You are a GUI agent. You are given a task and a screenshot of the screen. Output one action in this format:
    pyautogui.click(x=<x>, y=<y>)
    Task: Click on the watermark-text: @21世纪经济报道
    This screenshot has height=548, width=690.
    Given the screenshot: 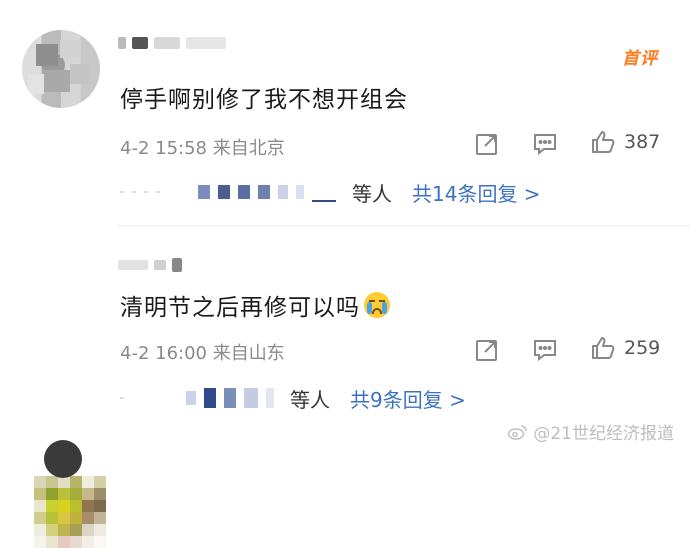 What is the action you would take?
    pyautogui.click(x=603, y=434)
    